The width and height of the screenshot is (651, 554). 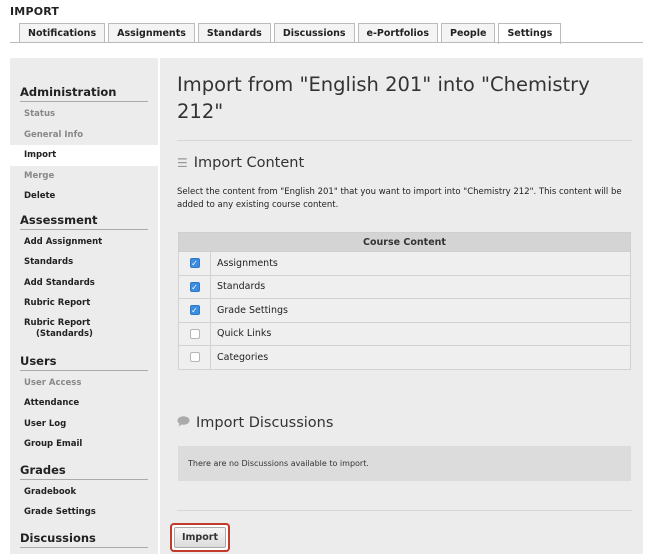 I want to click on import-button-highlight: Import, so click(x=200, y=537).